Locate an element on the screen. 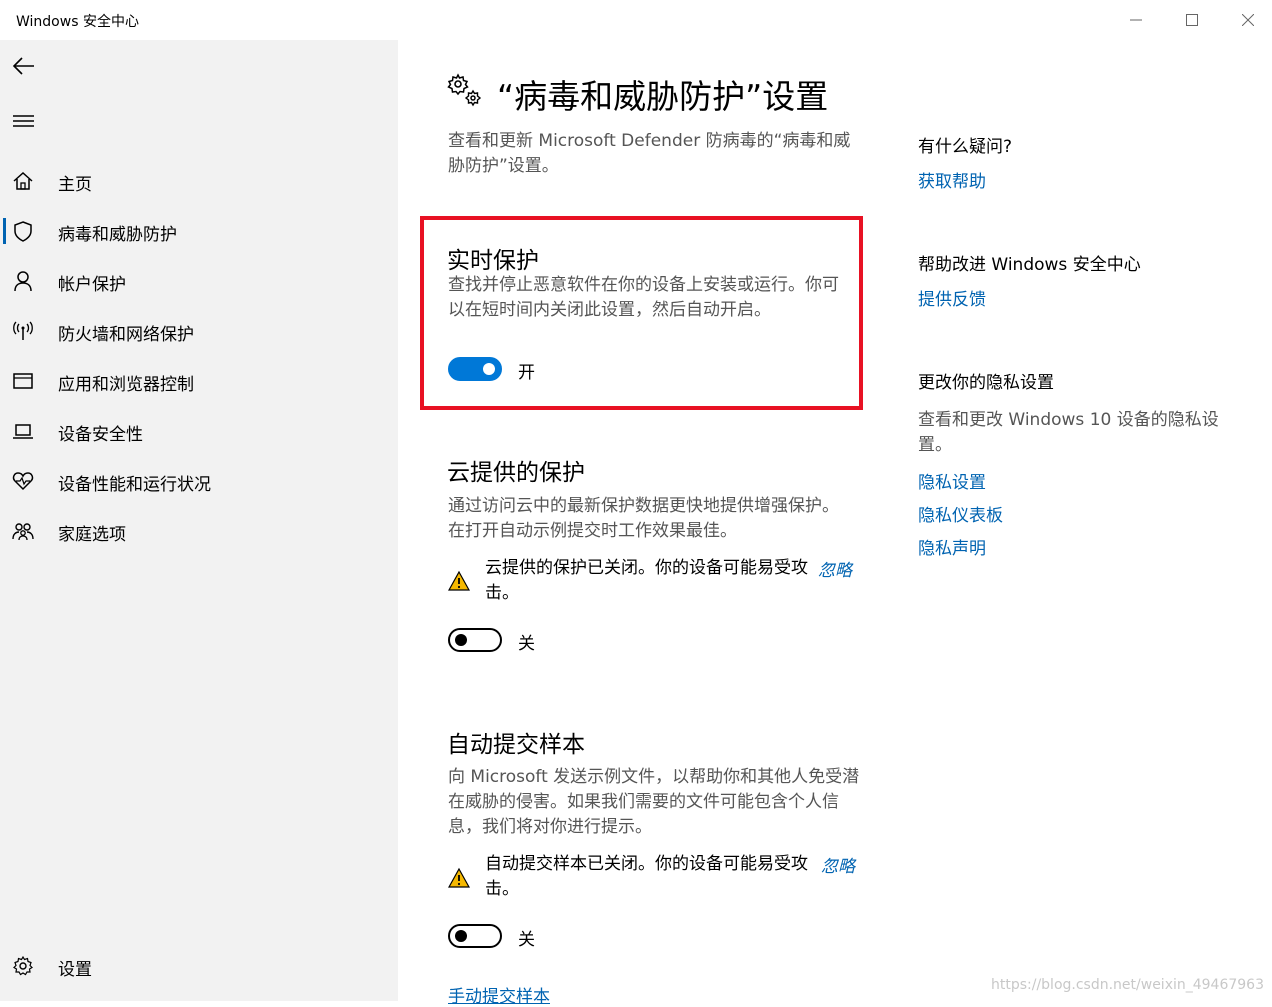 The image size is (1272, 1007). manual-submit-link: 手动提交样本 is located at coordinates (499, 994).